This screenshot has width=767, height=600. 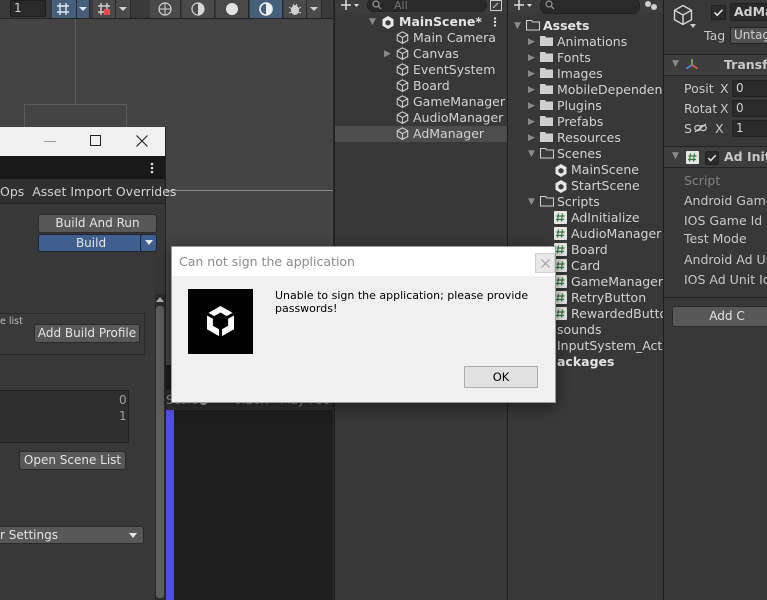 I want to click on scrollbar, so click(x=160, y=447).